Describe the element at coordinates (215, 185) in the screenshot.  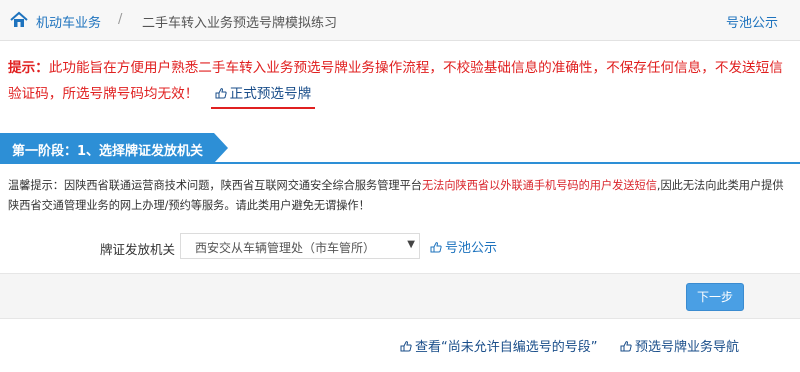
I see `hint-text-1: 温馨提示：因陕西省联通运营商技术问题，陕西省互联网交通安全综合服务管理平台` at that location.